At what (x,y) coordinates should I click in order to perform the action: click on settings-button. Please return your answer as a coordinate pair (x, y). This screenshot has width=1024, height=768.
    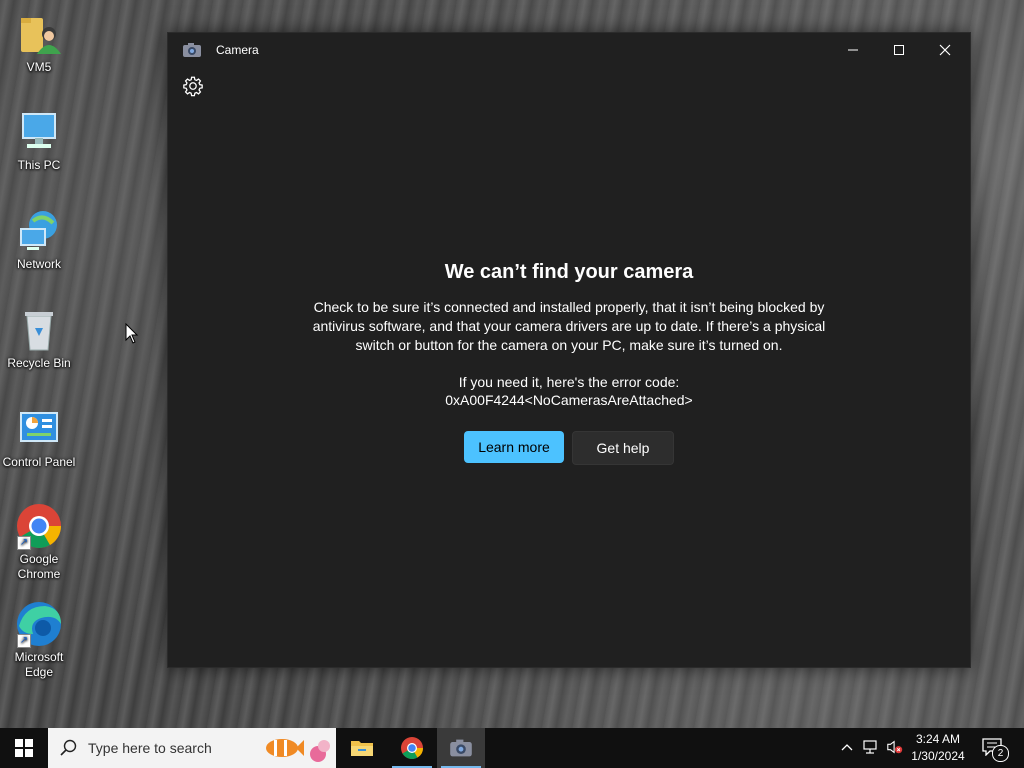
    Looking at the image, I should click on (193, 86).